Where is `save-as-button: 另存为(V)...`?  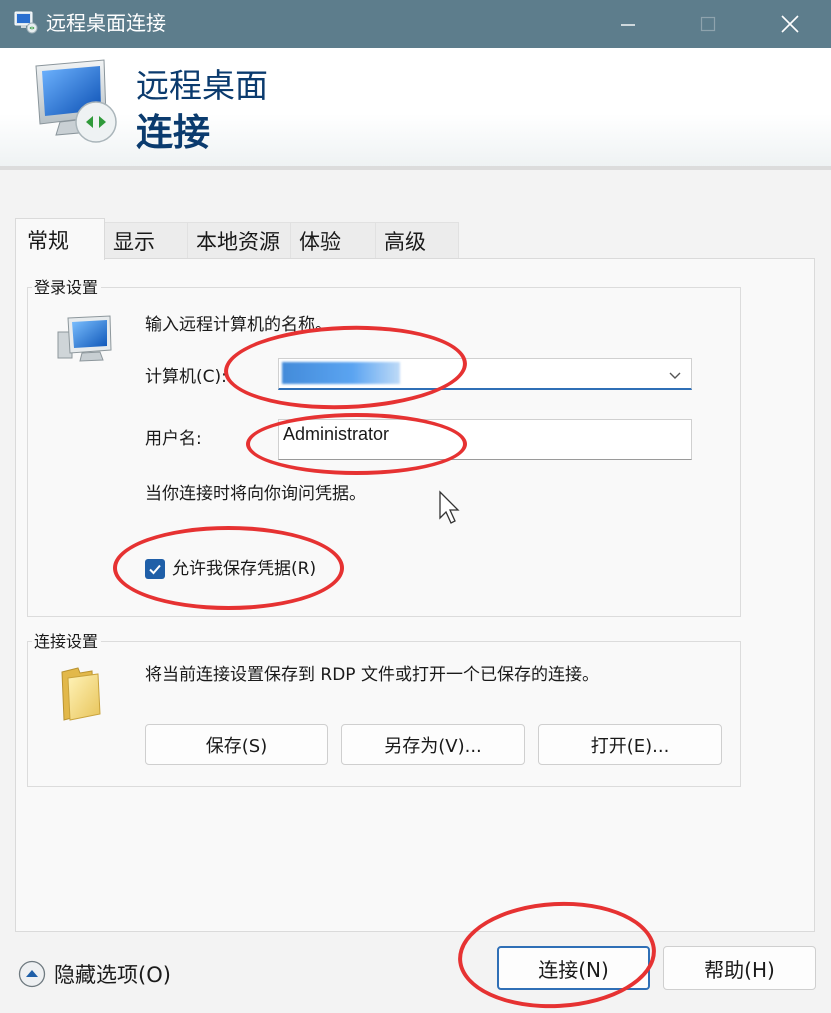
save-as-button: 另存为(V)... is located at coordinates (433, 744).